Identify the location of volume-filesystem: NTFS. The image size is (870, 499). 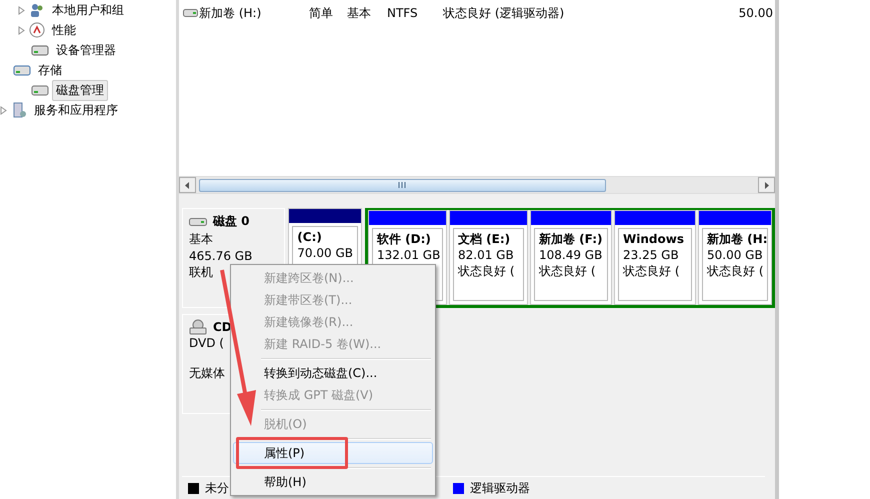
(403, 13).